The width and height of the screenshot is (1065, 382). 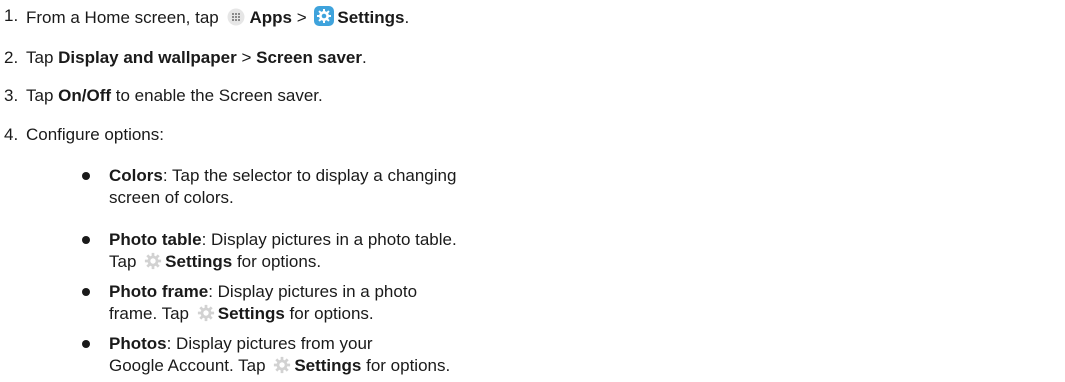 I want to click on step-text-post: to enable the Screen saver., so click(x=219, y=95).